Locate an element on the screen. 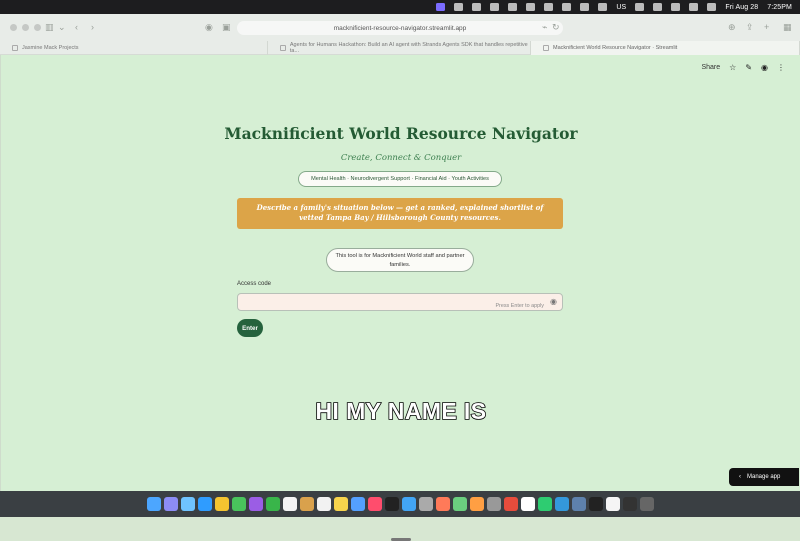  tab-label: Jasmine Mack Projects is located at coordinates (50, 48).